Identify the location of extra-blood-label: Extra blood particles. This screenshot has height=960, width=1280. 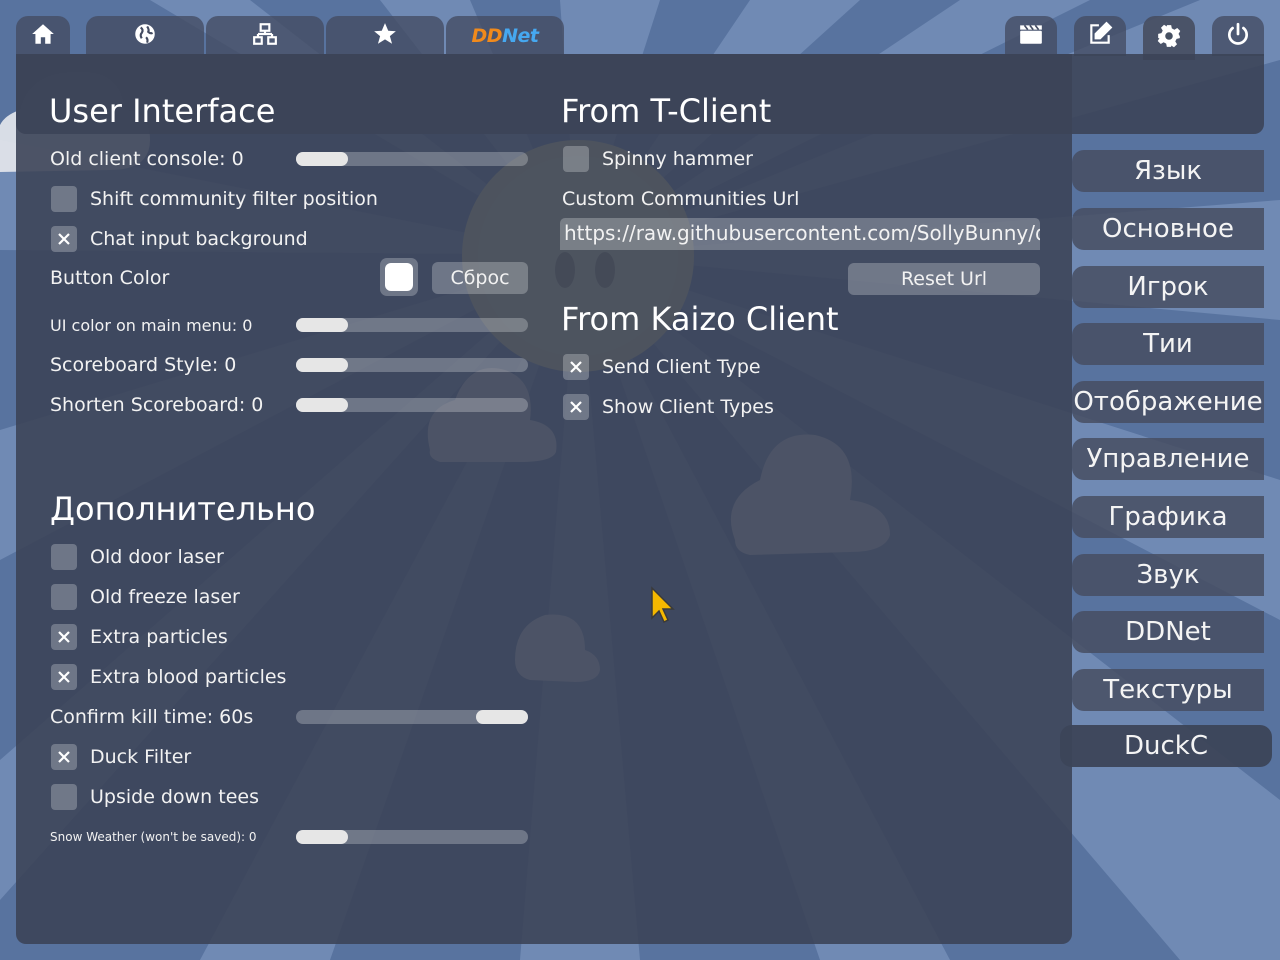
(188, 677).